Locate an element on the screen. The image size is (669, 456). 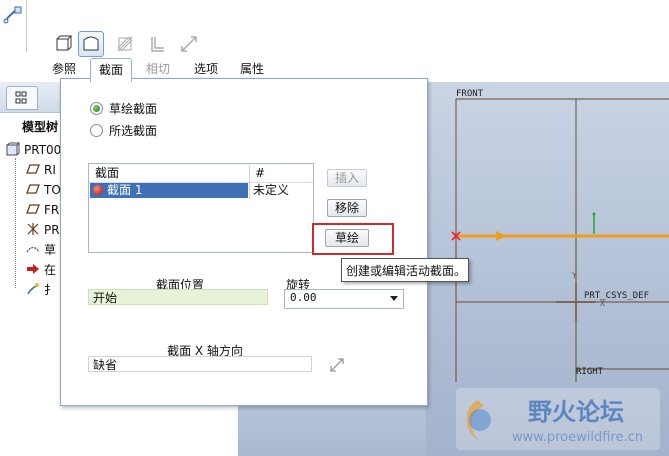
tree-item-label: TO is located at coordinates (52, 190).